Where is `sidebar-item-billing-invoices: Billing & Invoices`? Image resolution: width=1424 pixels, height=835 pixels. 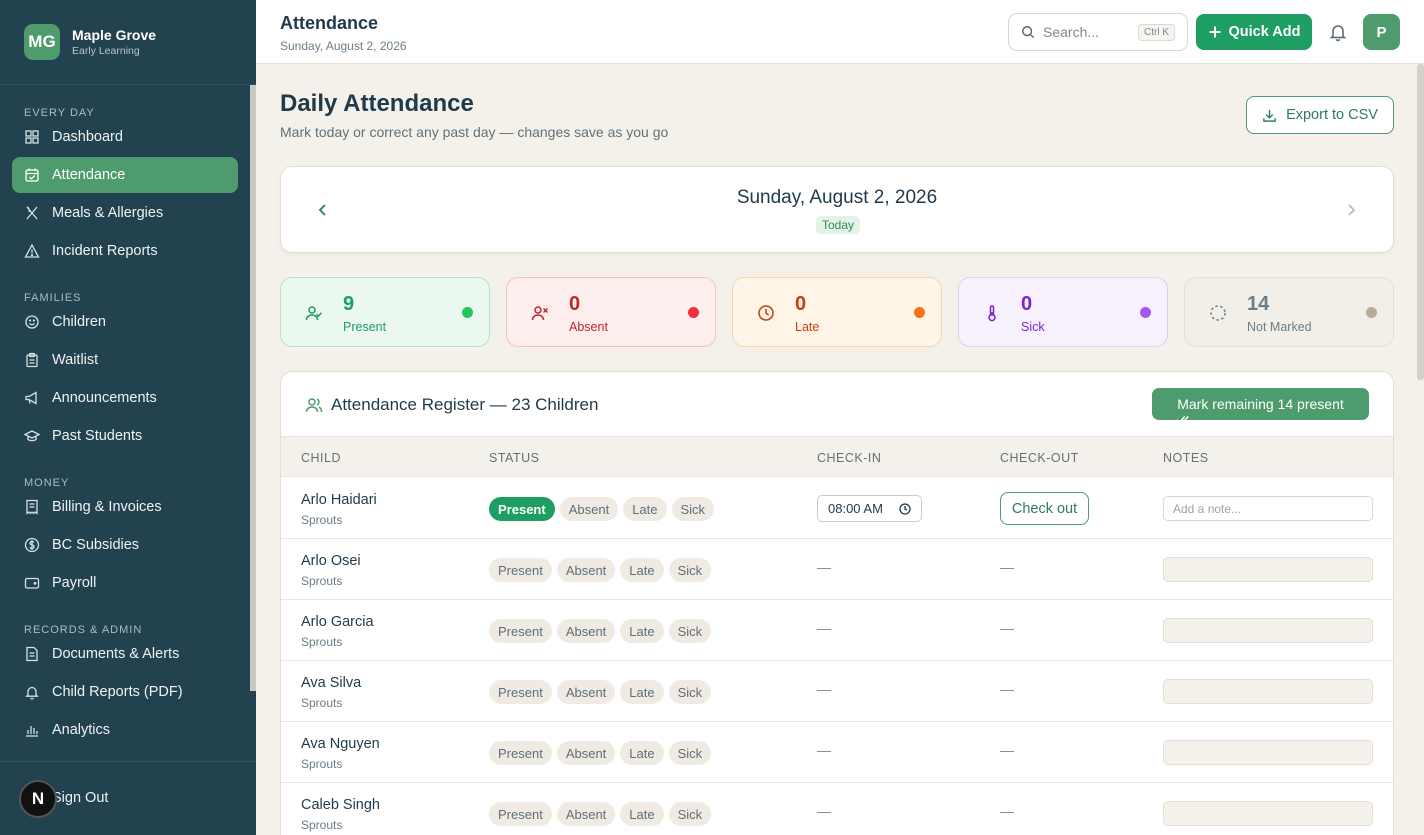
sidebar-item-billing-invoices: Billing & Invoices is located at coordinates (125, 507).